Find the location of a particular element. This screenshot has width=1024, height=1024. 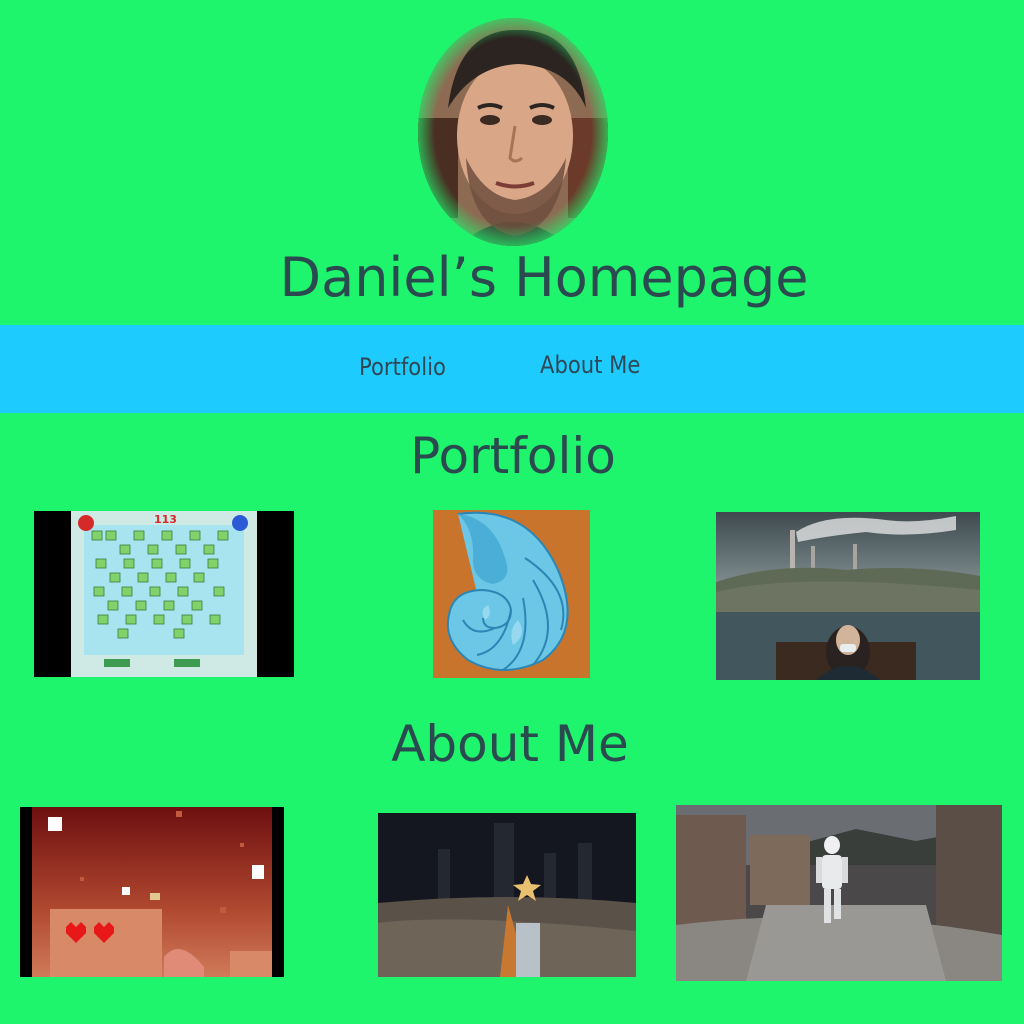

portfolio-thumb-pollution is located at coordinates (848, 596).